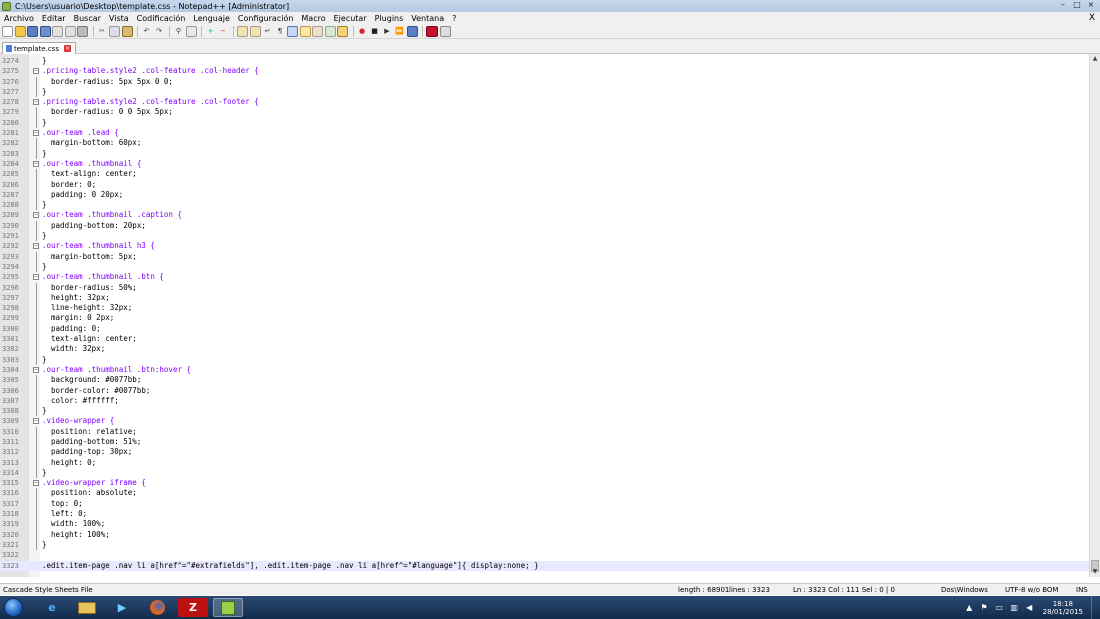 The width and height of the screenshot is (1100, 619). I want to click on vertical-scrollbar: ▲ ▼, so click(1094, 315).